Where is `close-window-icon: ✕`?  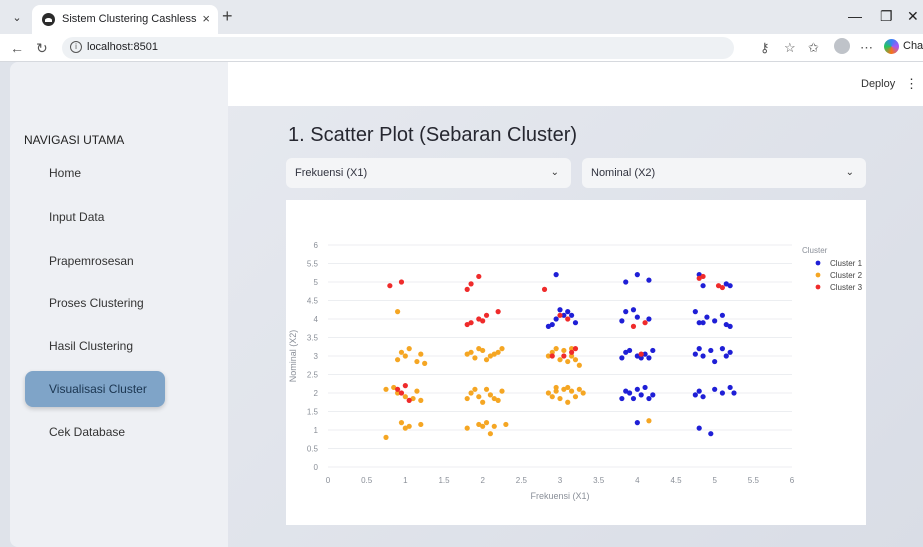 close-window-icon: ✕ is located at coordinates (913, 16).